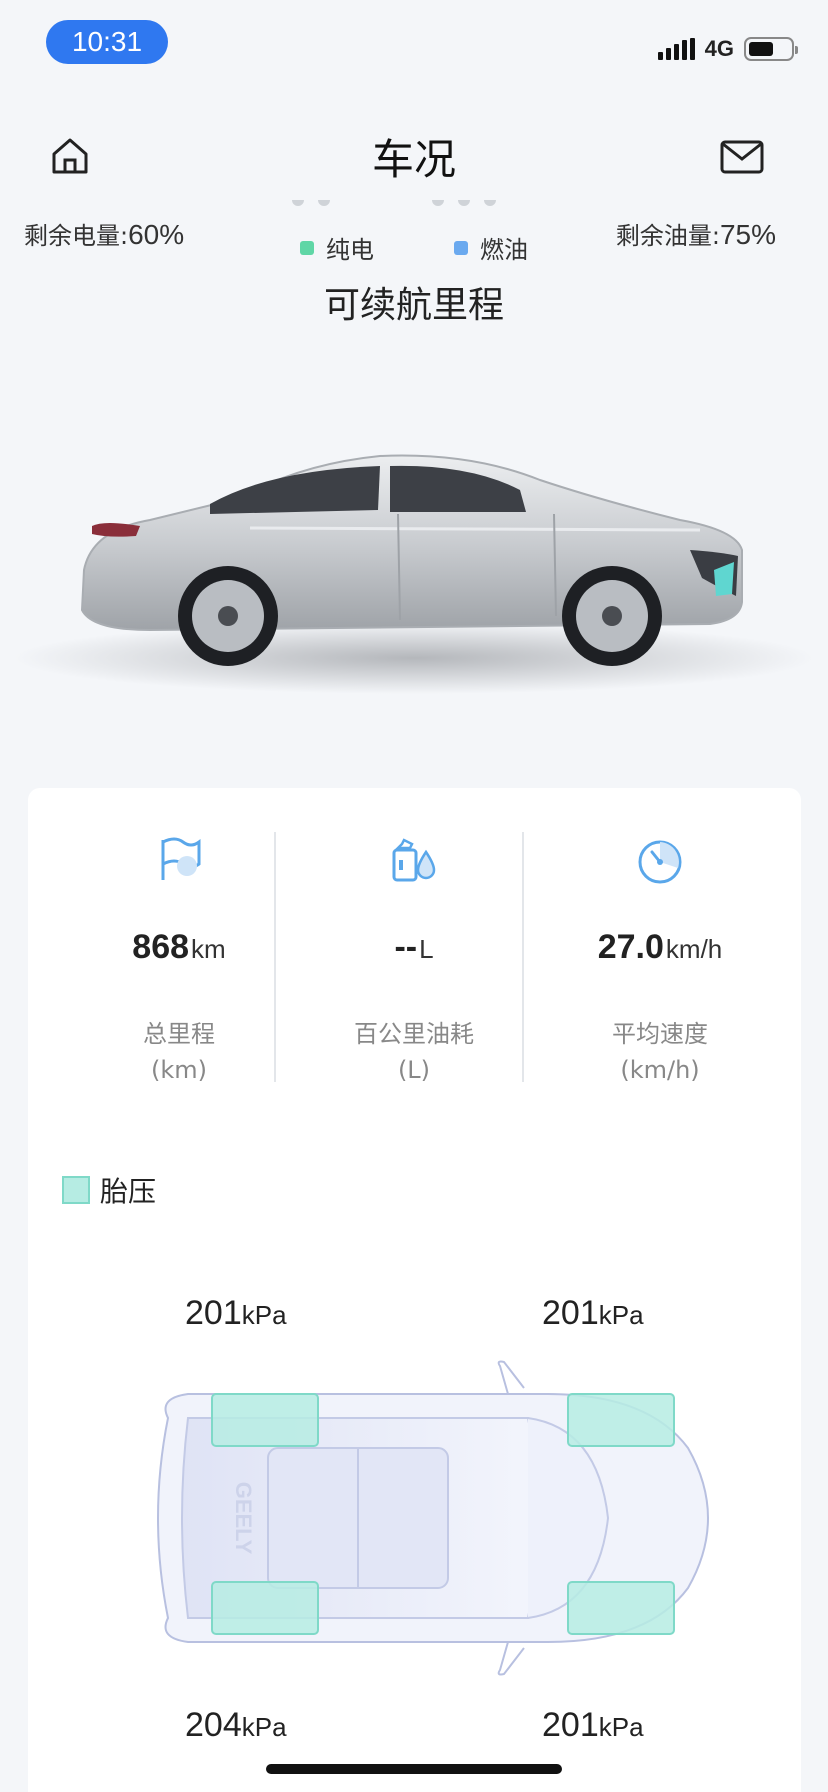 This screenshot has height=1792, width=828. What do you see at coordinates (265, 1608) in the screenshot?
I see `tire-rear-left-marker` at bounding box center [265, 1608].